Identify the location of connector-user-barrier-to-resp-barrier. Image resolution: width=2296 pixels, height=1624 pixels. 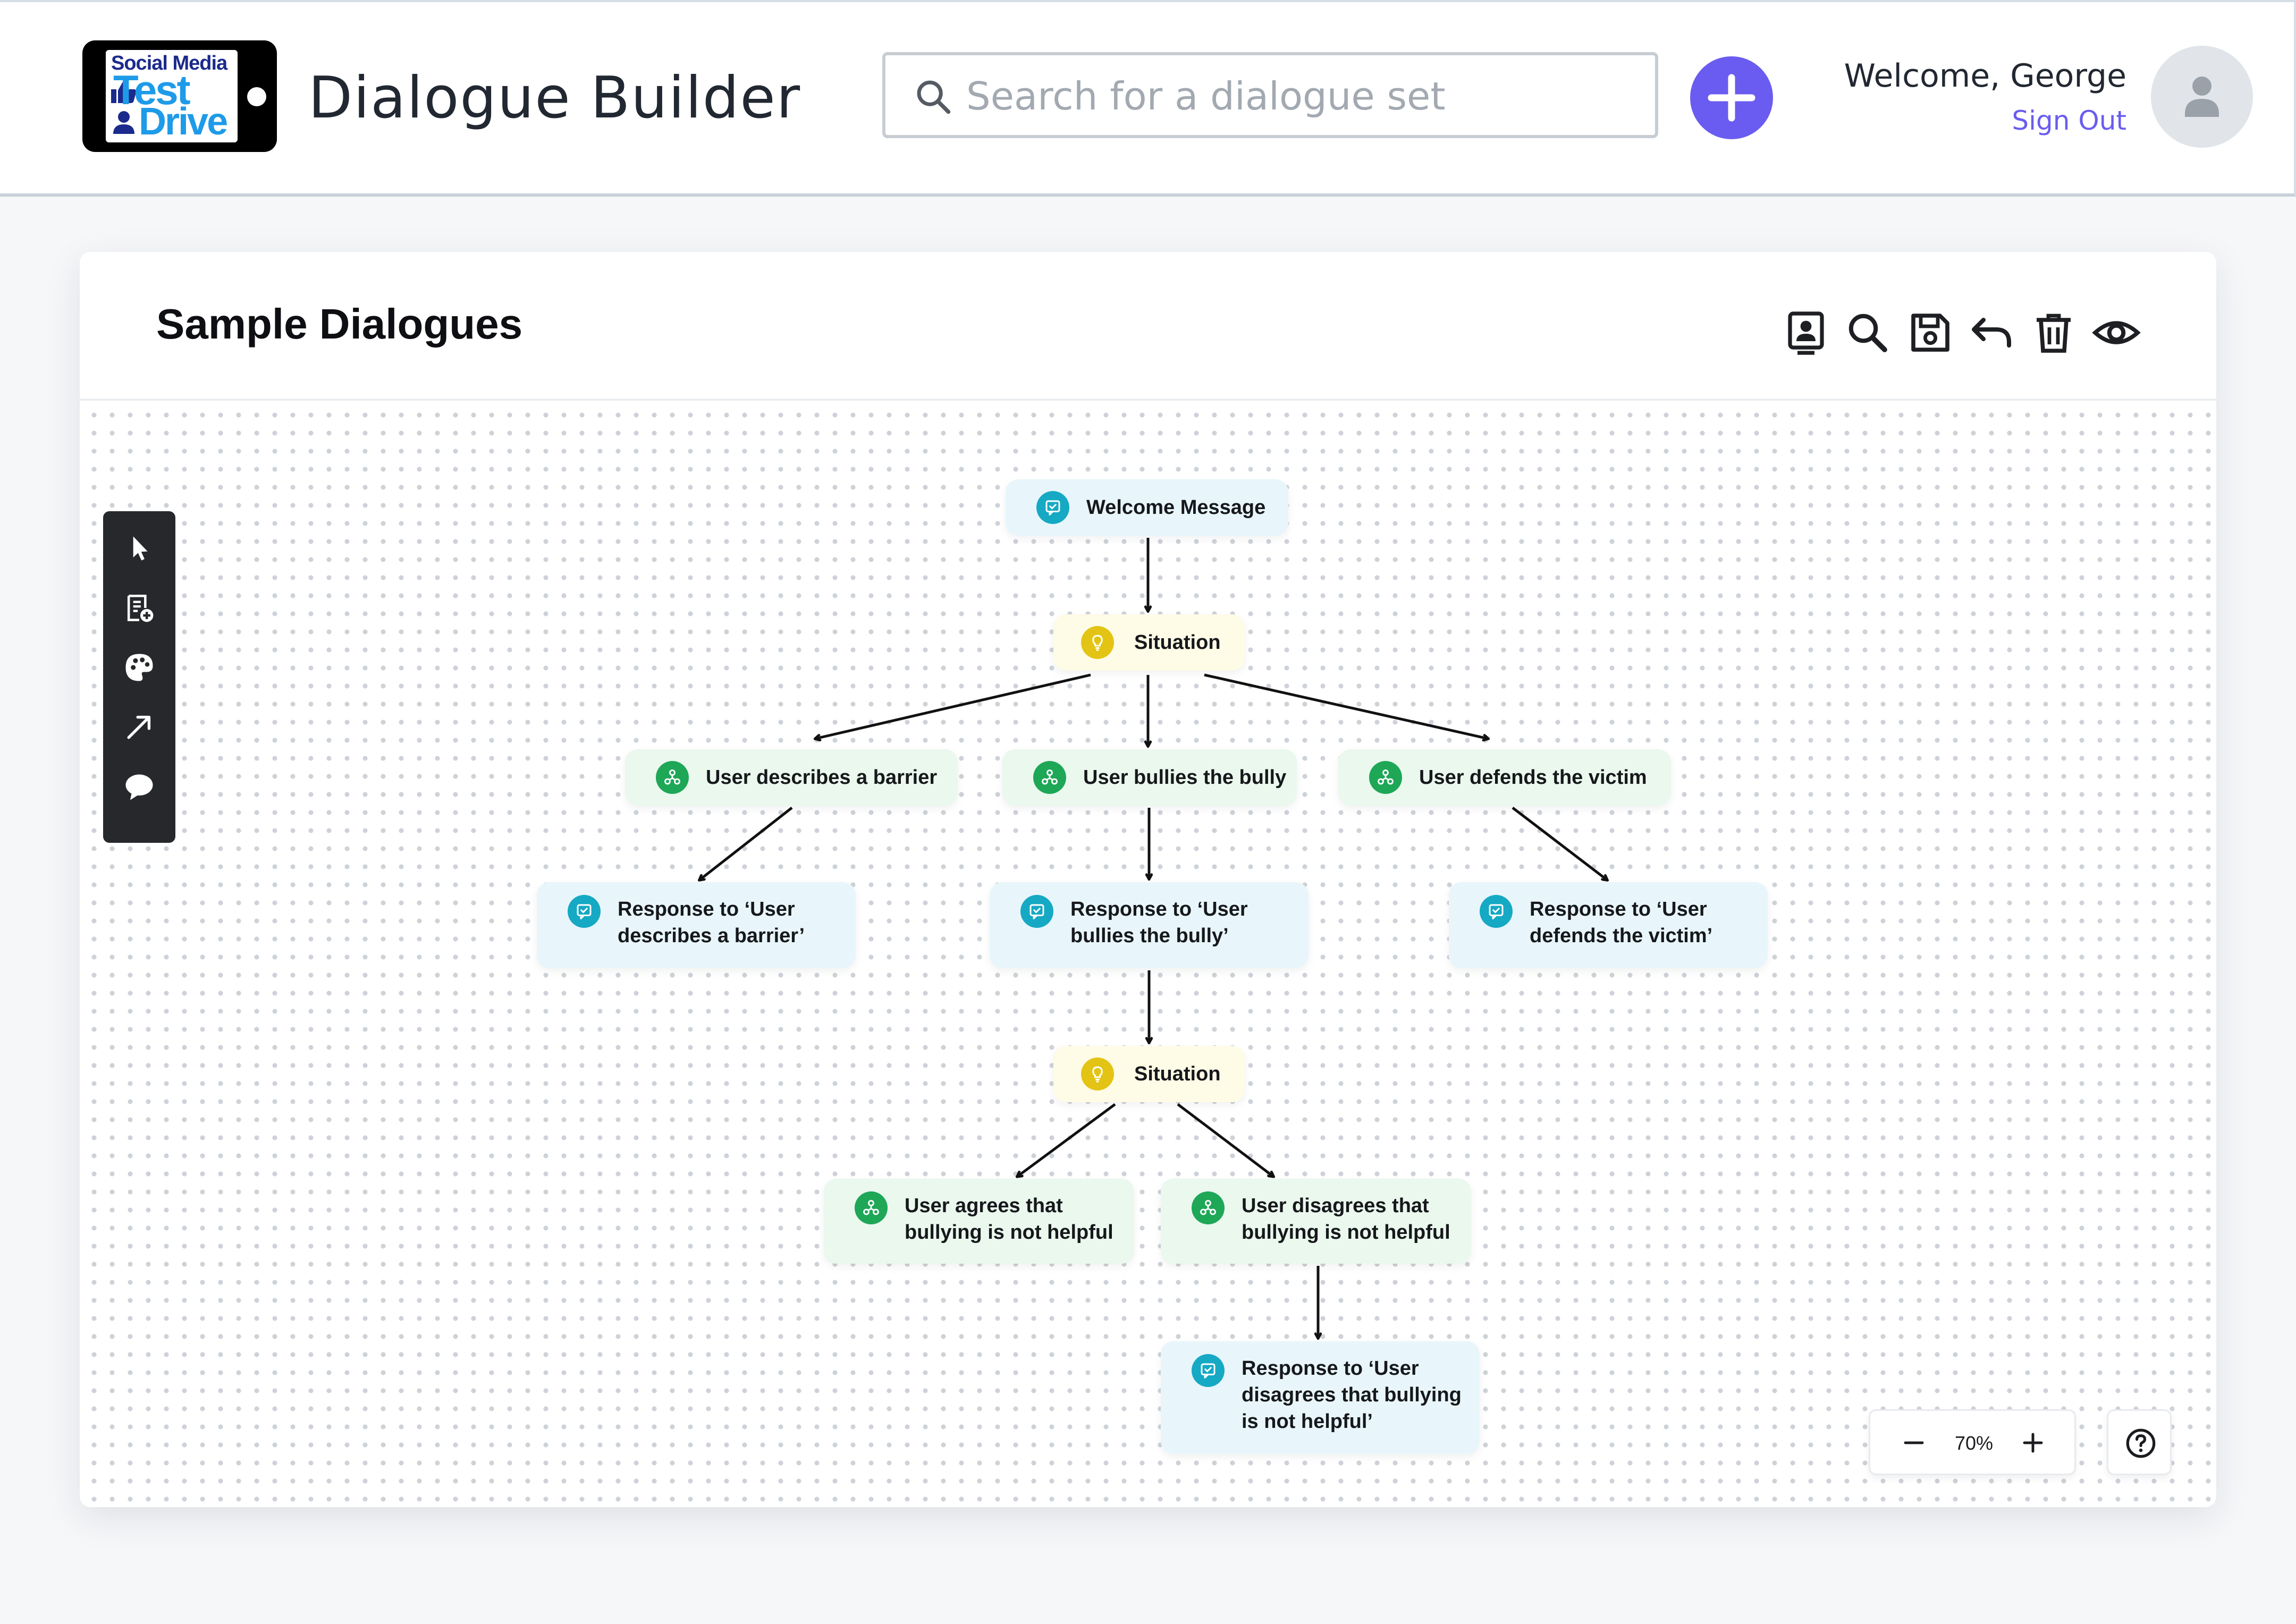
(746, 843).